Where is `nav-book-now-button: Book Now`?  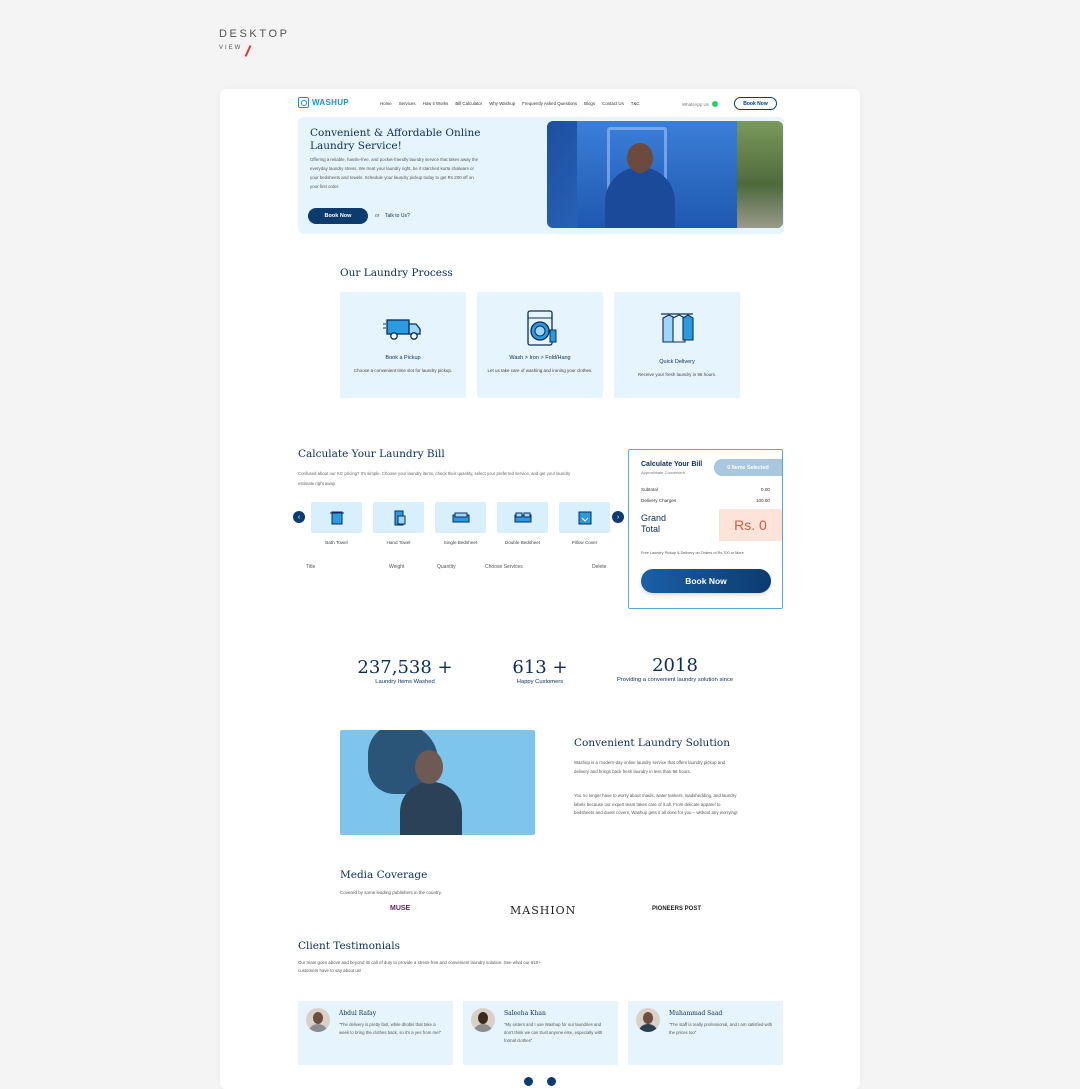
nav-book-now-button: Book Now is located at coordinates (755, 103).